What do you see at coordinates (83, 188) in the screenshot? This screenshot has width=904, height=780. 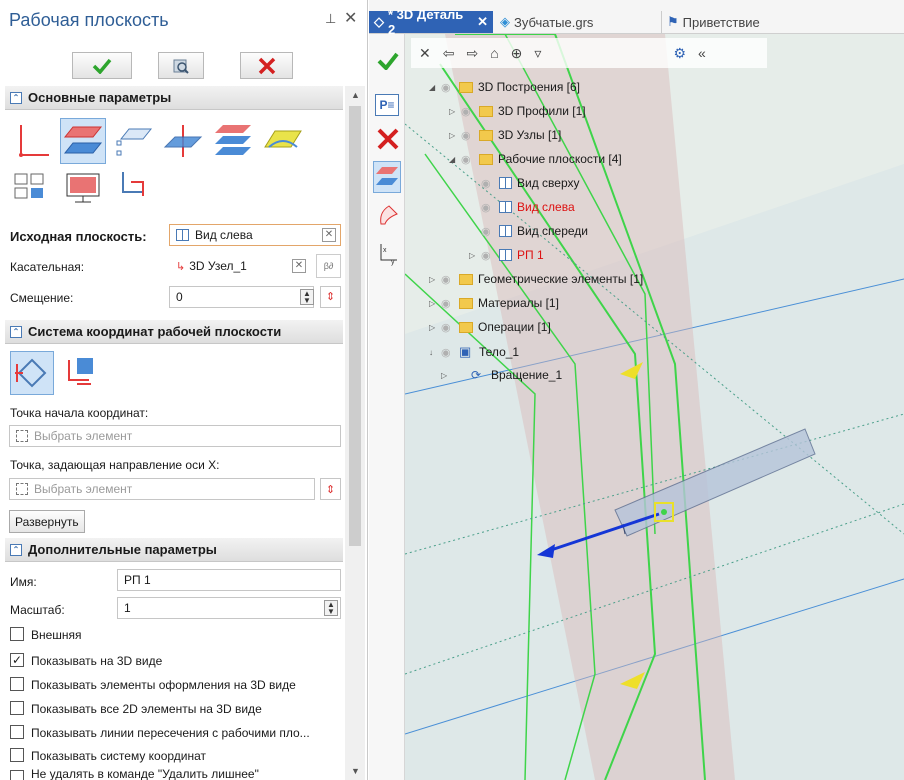 I see `screen-plane-icon` at bounding box center [83, 188].